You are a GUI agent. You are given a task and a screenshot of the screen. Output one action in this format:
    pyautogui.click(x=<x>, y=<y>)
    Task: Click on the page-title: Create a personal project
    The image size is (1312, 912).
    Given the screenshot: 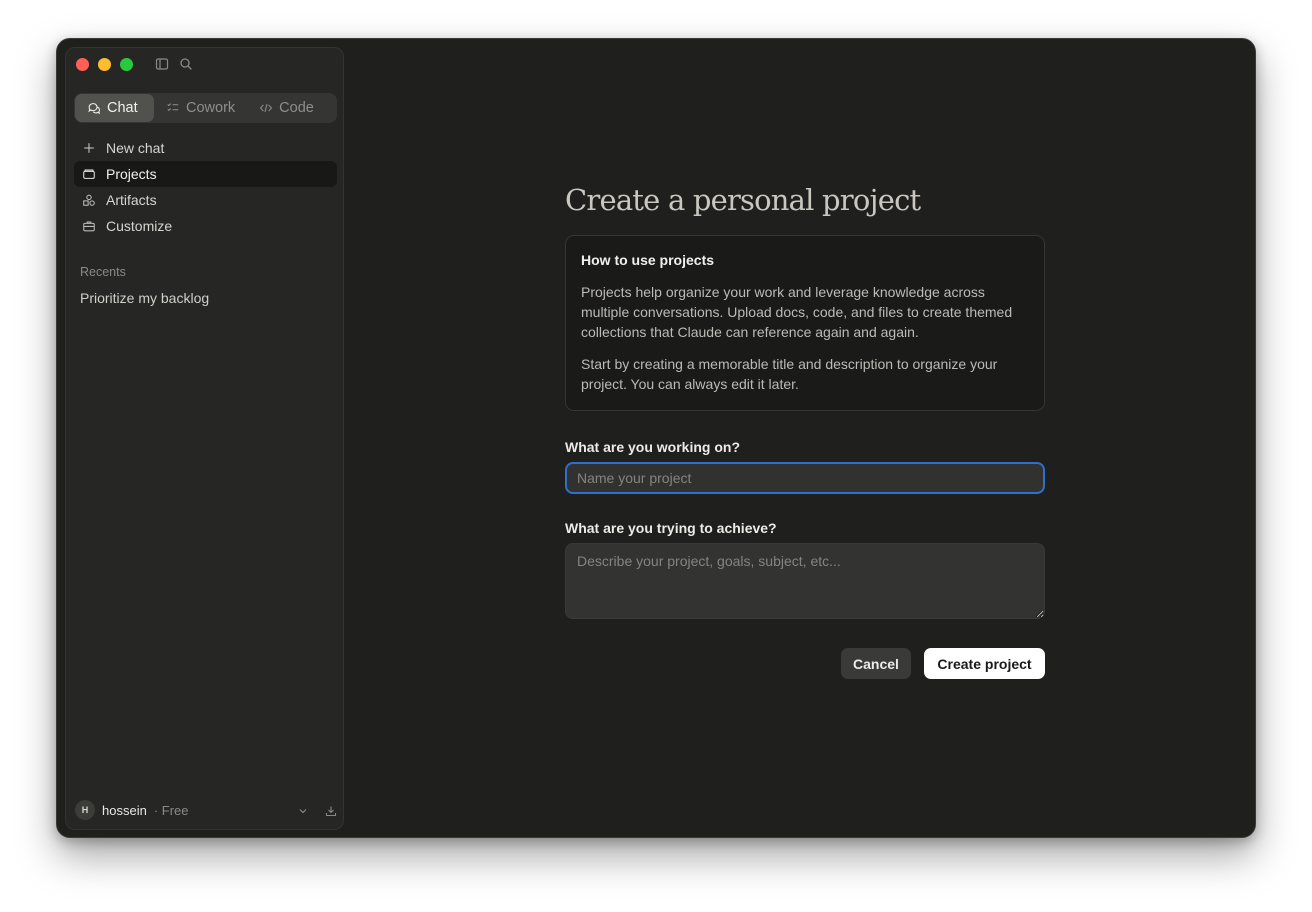 What is the action you would take?
    pyautogui.click(x=743, y=200)
    